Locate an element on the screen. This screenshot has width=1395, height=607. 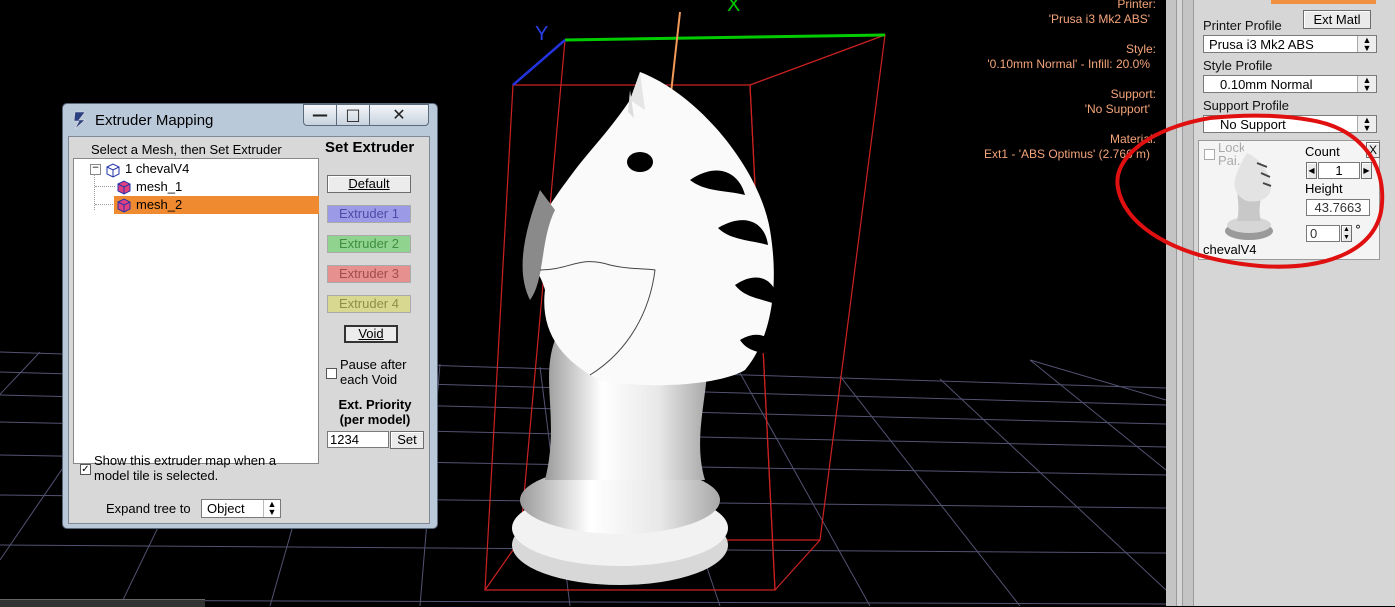
style-profile-label: Style Profile is located at coordinates (1238, 65).